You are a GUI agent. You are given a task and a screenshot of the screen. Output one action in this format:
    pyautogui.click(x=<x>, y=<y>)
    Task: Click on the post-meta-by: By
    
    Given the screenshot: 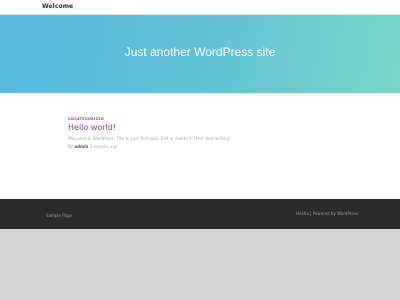 What is the action you would take?
    pyautogui.click(x=71, y=146)
    